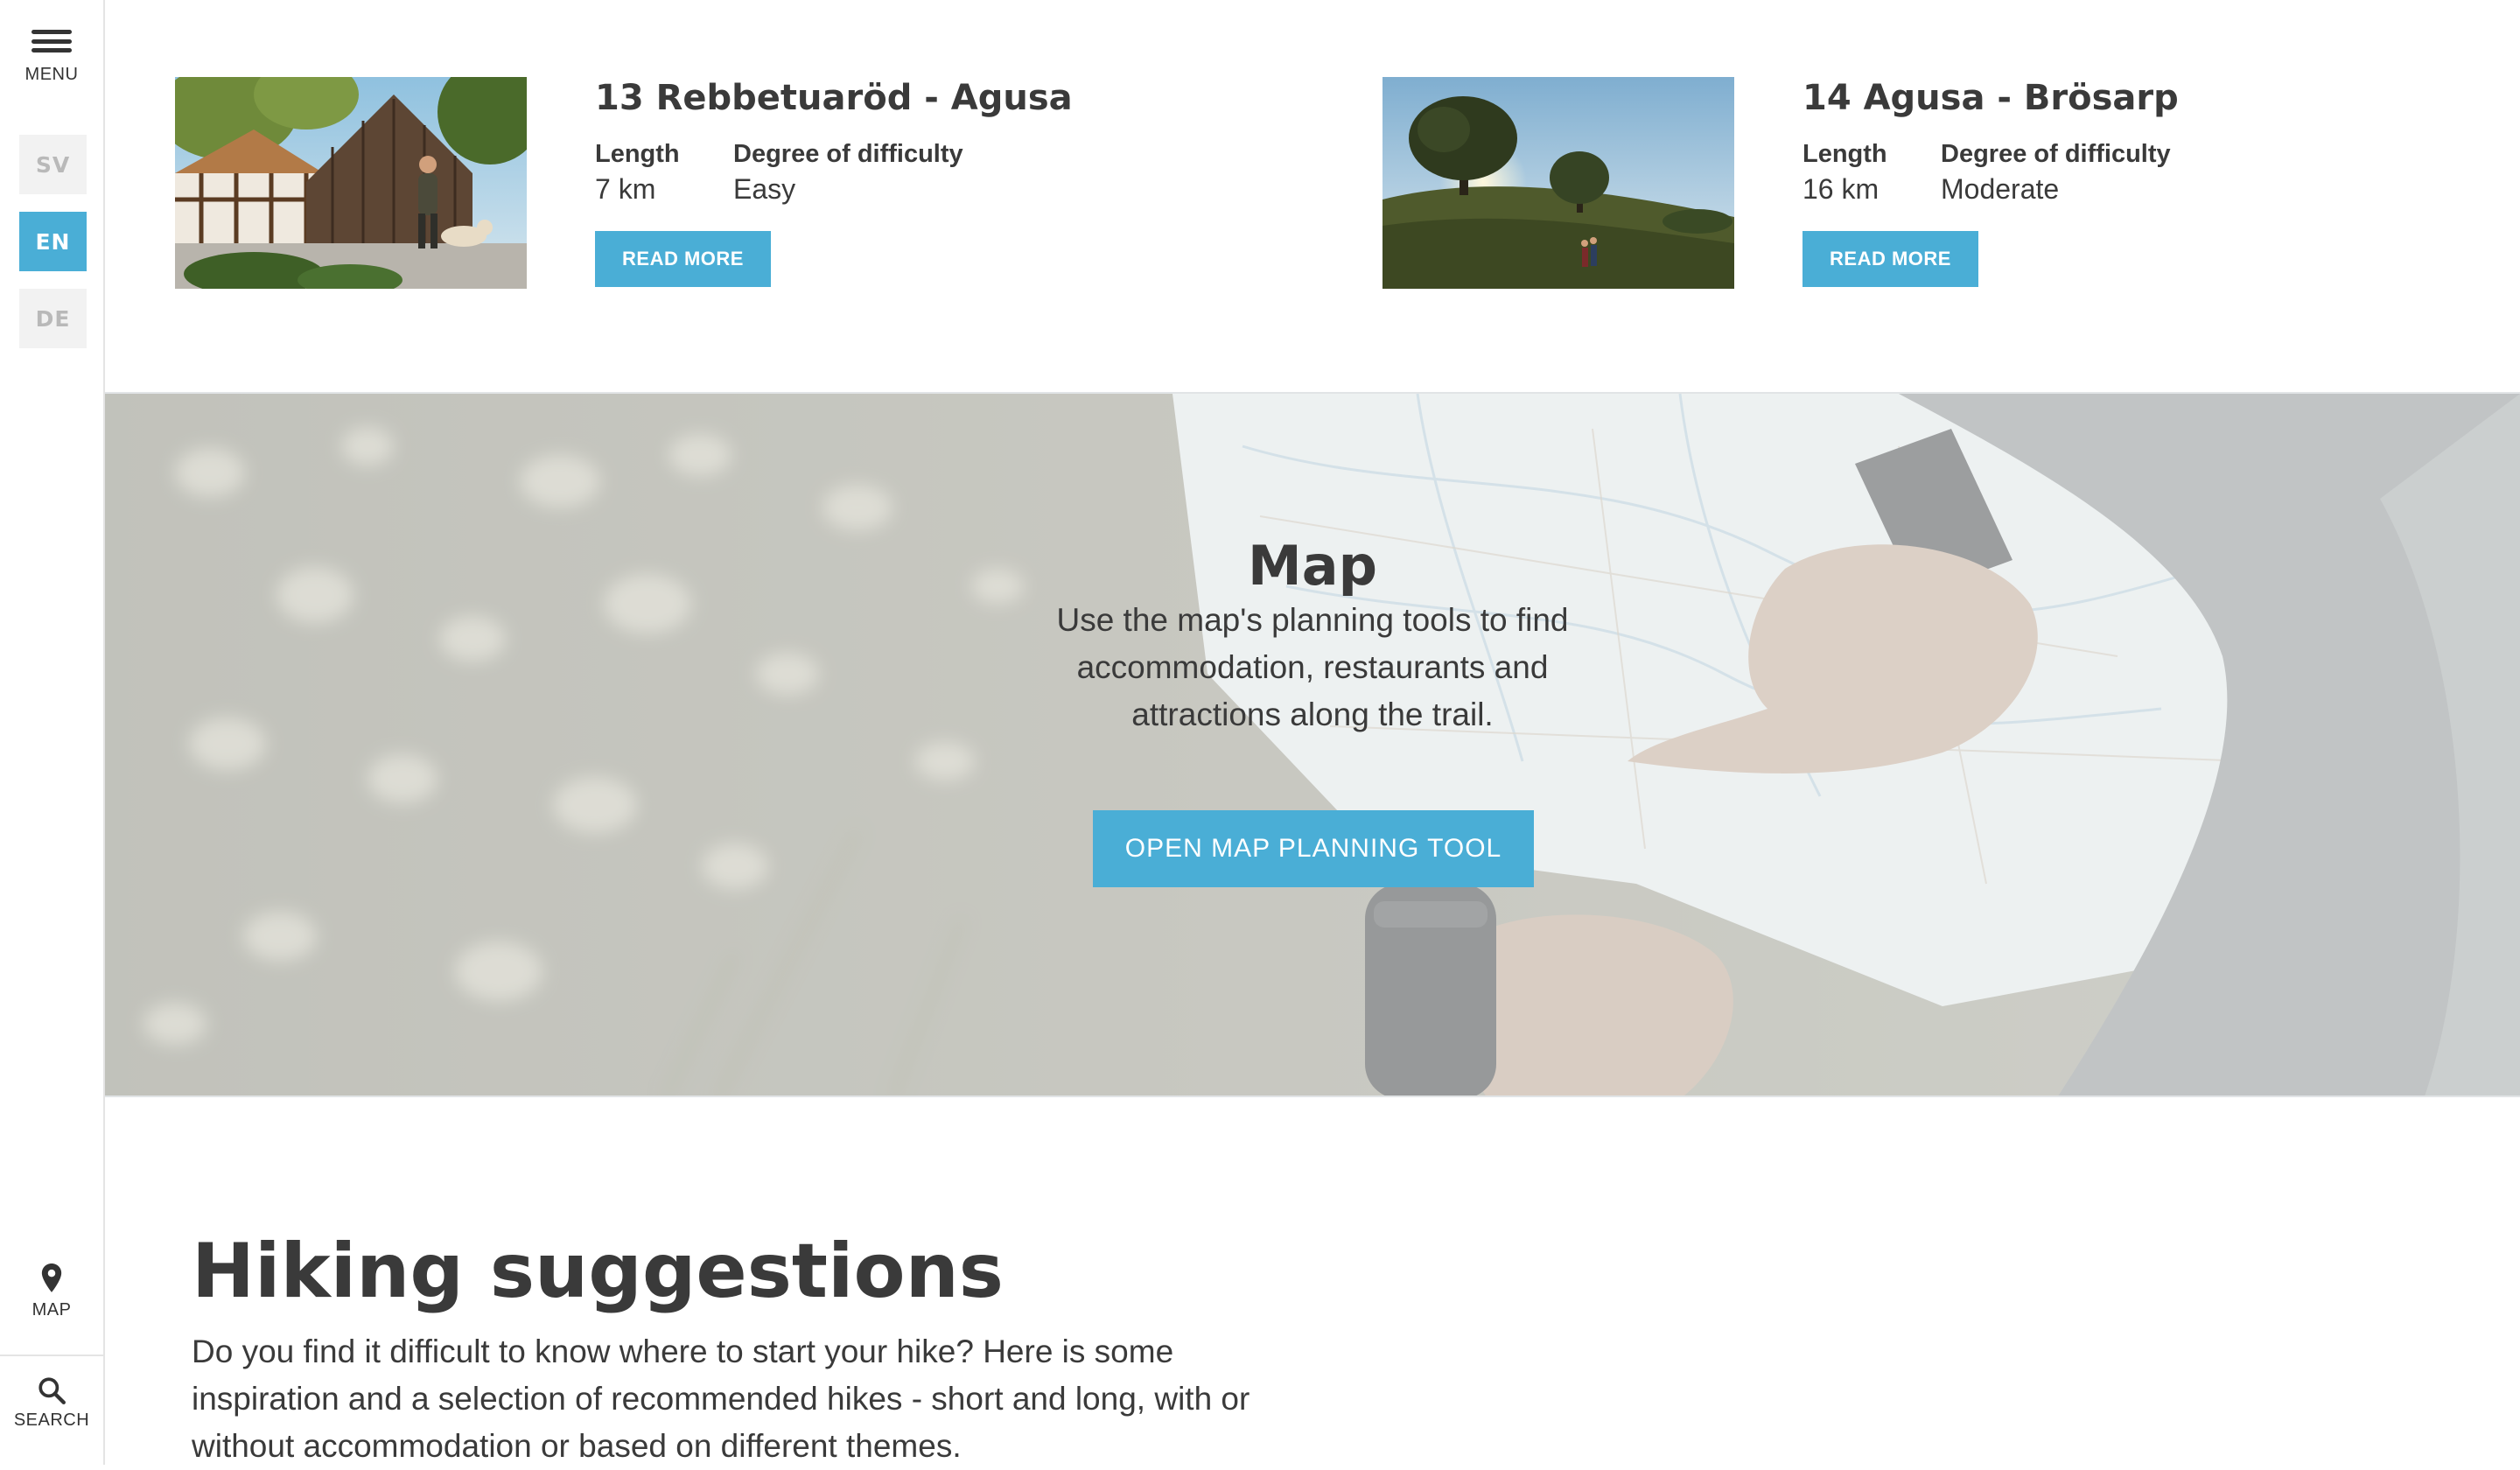  I want to click on route-title: 13 Rebbetuaröd - Agusa, so click(834, 98).